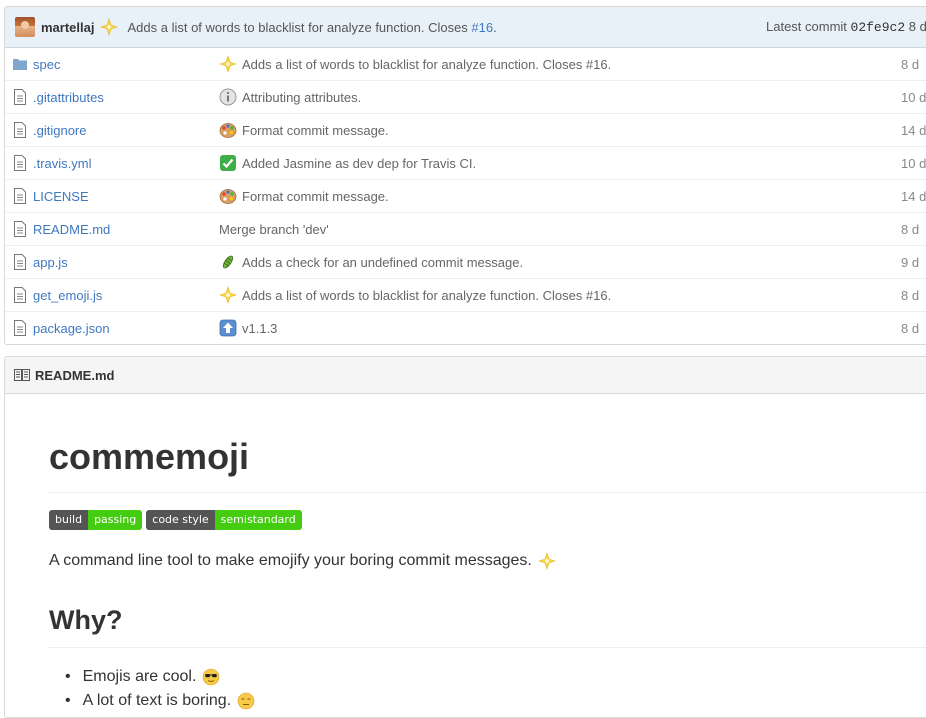 Image resolution: width=926 pixels, height=718 pixels. Describe the element at coordinates (22, 375) in the screenshot. I see `book-icon` at that location.